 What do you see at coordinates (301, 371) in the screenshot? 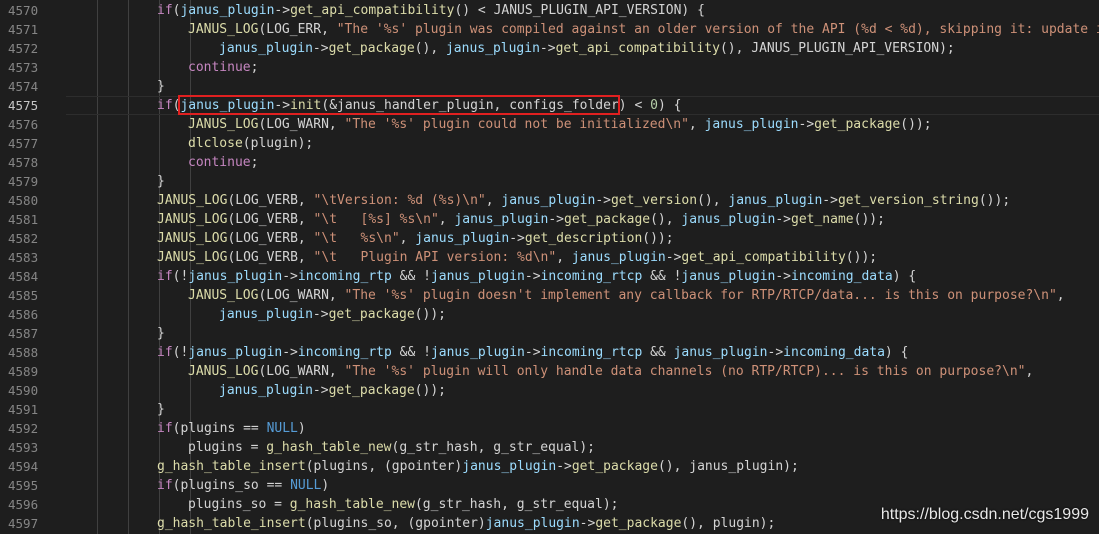
I see `code-token: (LOG_WARN,` at bounding box center [301, 371].